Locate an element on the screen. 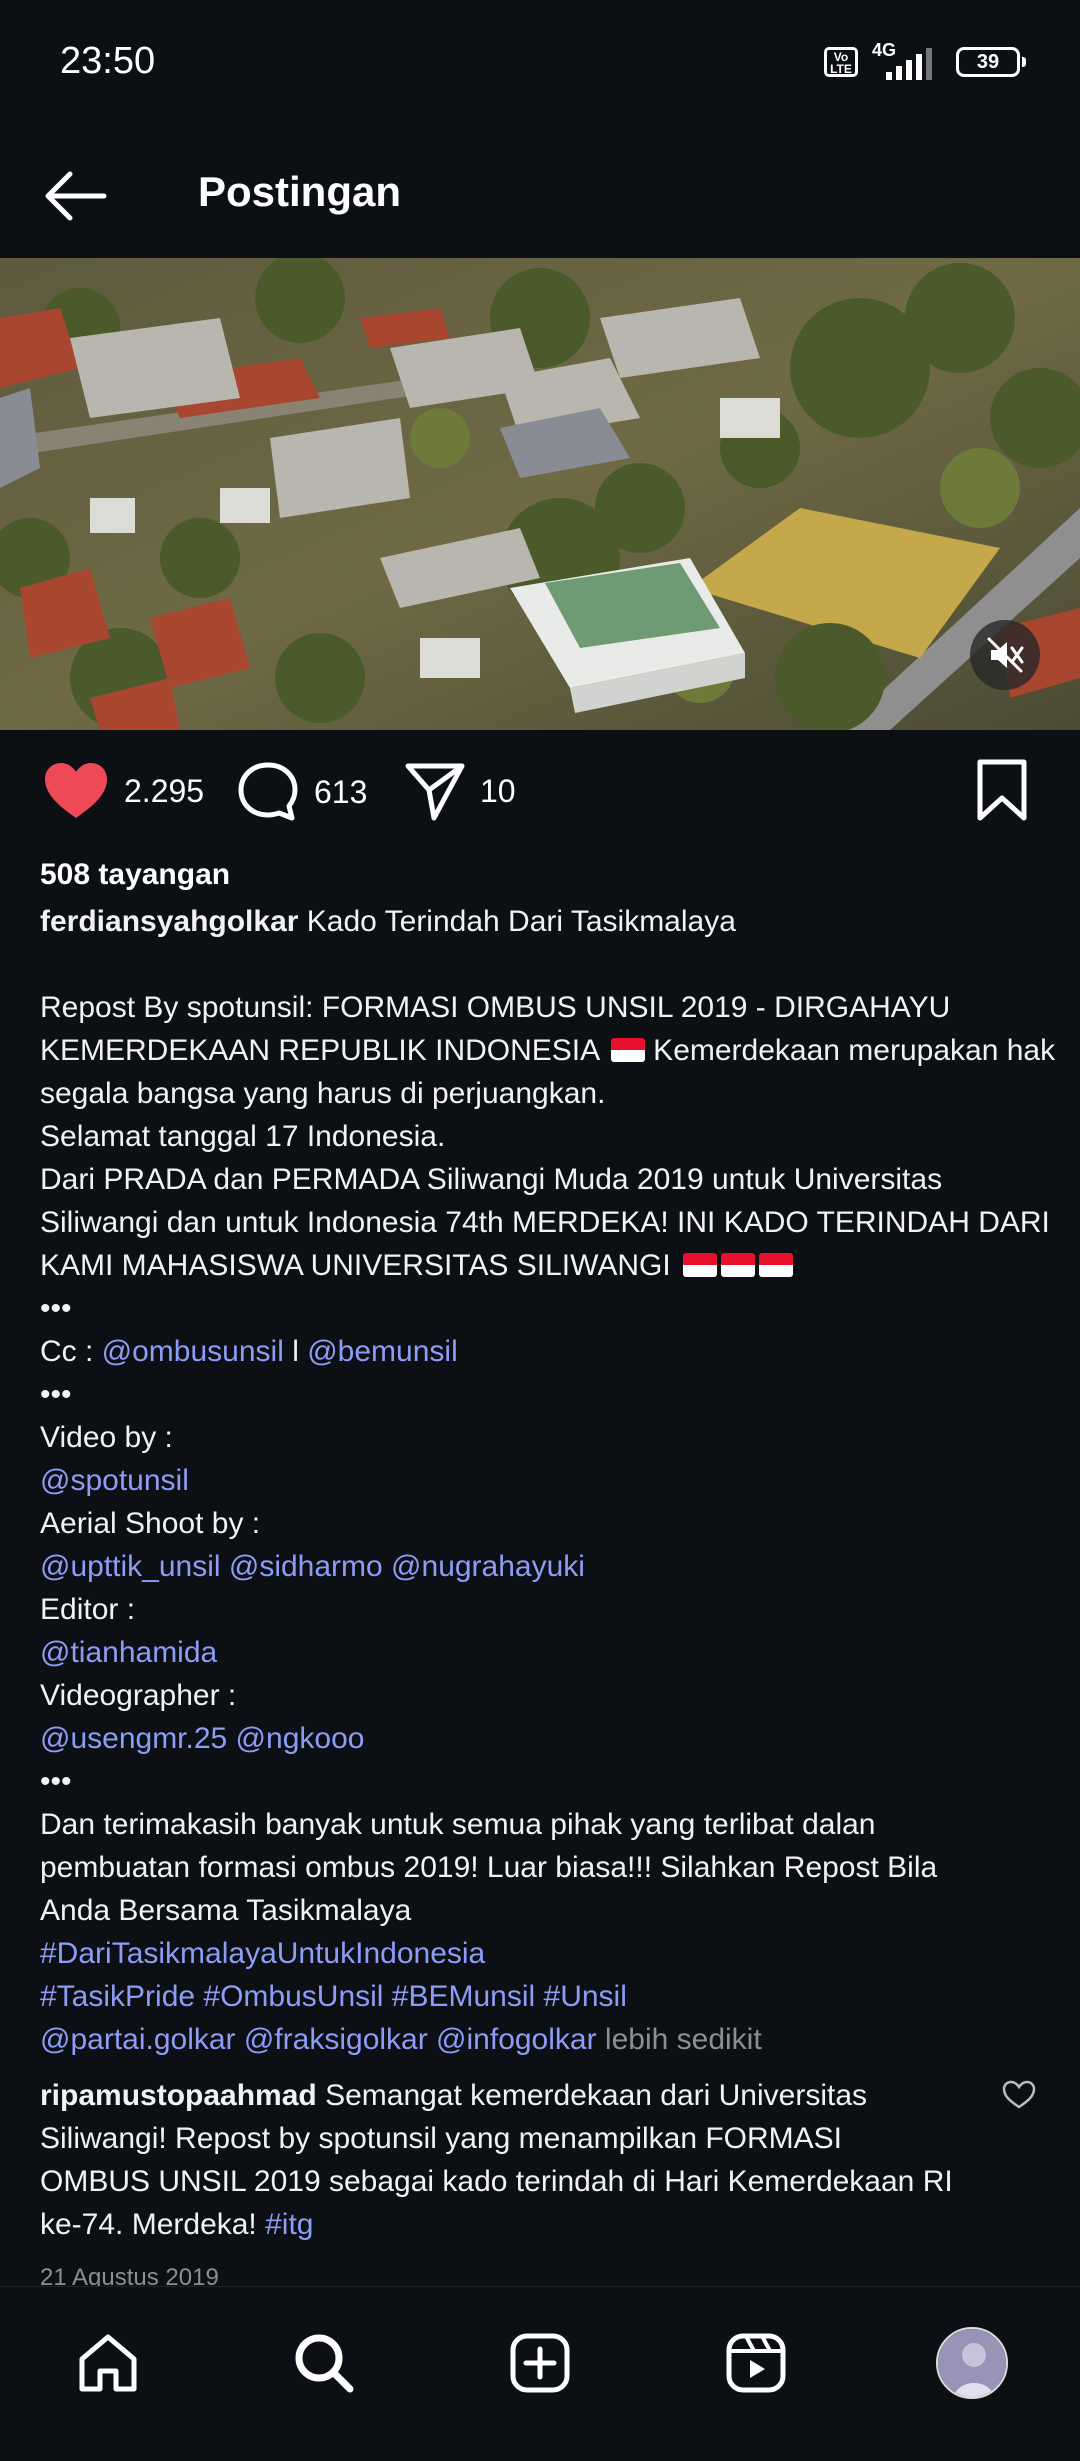 Image resolution: width=1080 pixels, height=2461 pixels. cc-separator: l is located at coordinates (295, 1351).